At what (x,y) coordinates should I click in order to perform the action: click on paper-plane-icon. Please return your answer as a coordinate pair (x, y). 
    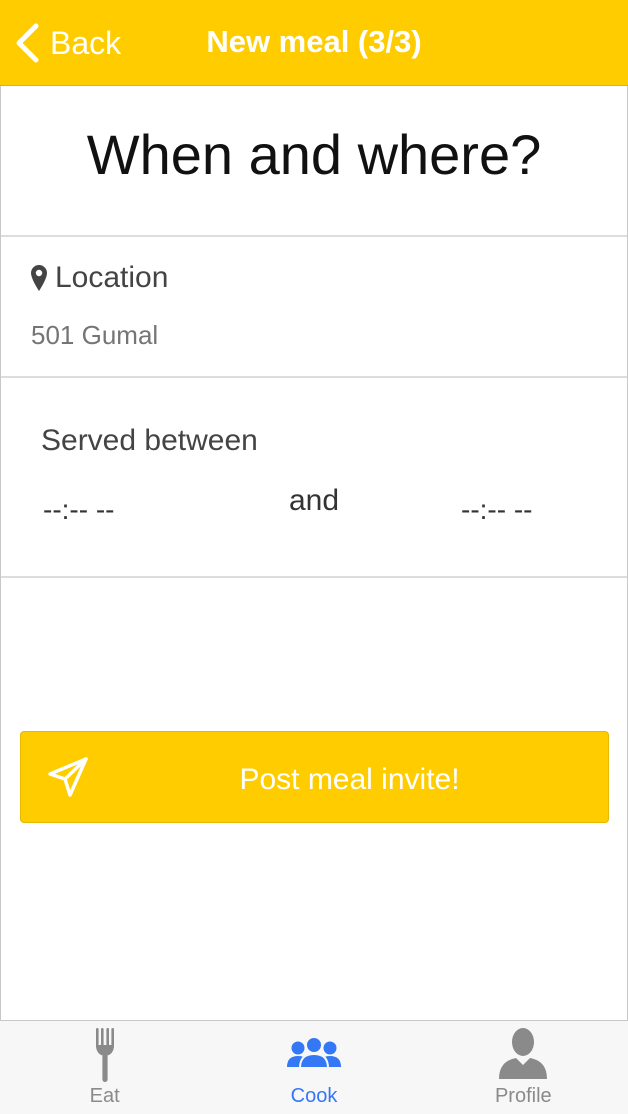
    Looking at the image, I should click on (68, 777).